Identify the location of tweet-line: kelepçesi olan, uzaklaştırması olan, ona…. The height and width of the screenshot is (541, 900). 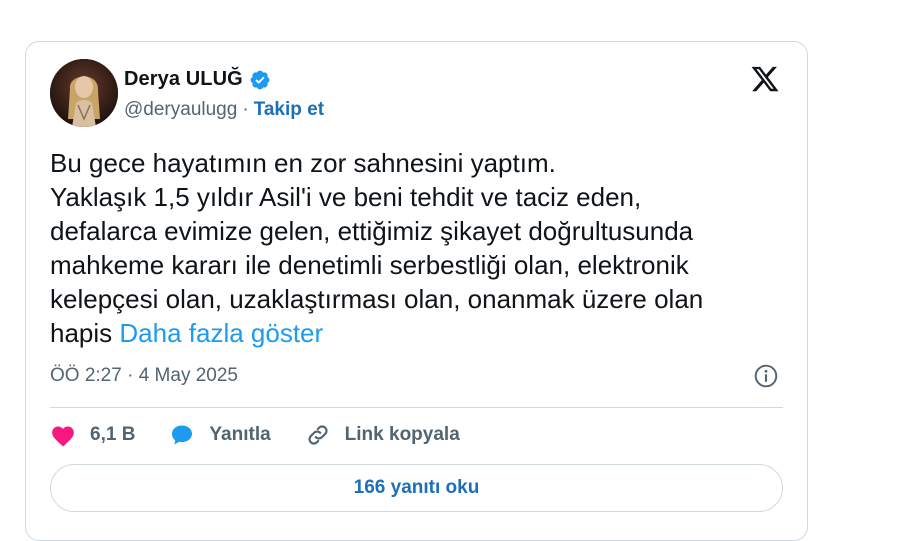
(377, 299).